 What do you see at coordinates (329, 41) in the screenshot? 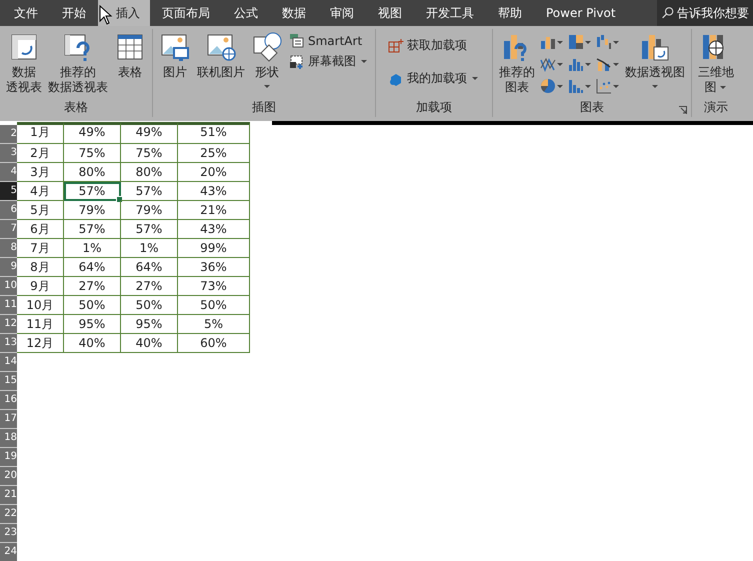
I see `ribbon-button: SmartArt` at bounding box center [329, 41].